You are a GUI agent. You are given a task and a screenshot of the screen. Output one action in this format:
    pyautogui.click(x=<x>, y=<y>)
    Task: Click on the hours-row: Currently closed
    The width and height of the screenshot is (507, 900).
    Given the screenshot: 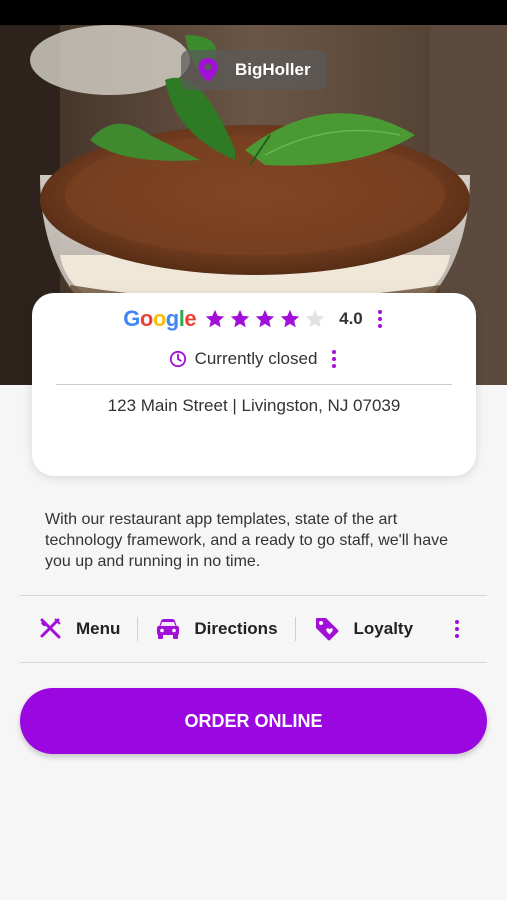 What is the action you would take?
    pyautogui.click(x=254, y=359)
    